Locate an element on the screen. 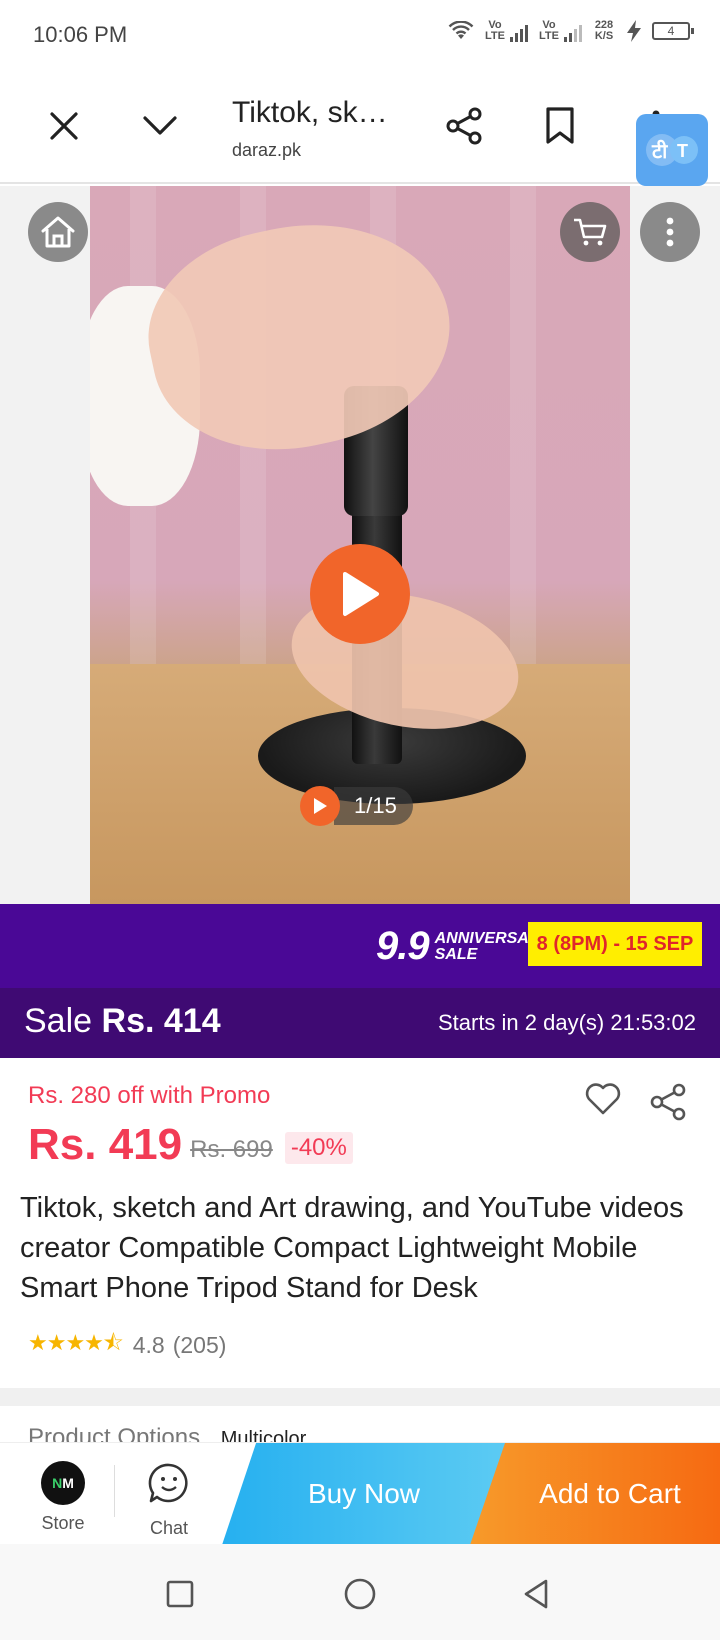 The image size is (720, 1640). back-triangle-icon is located at coordinates (536, 1594).